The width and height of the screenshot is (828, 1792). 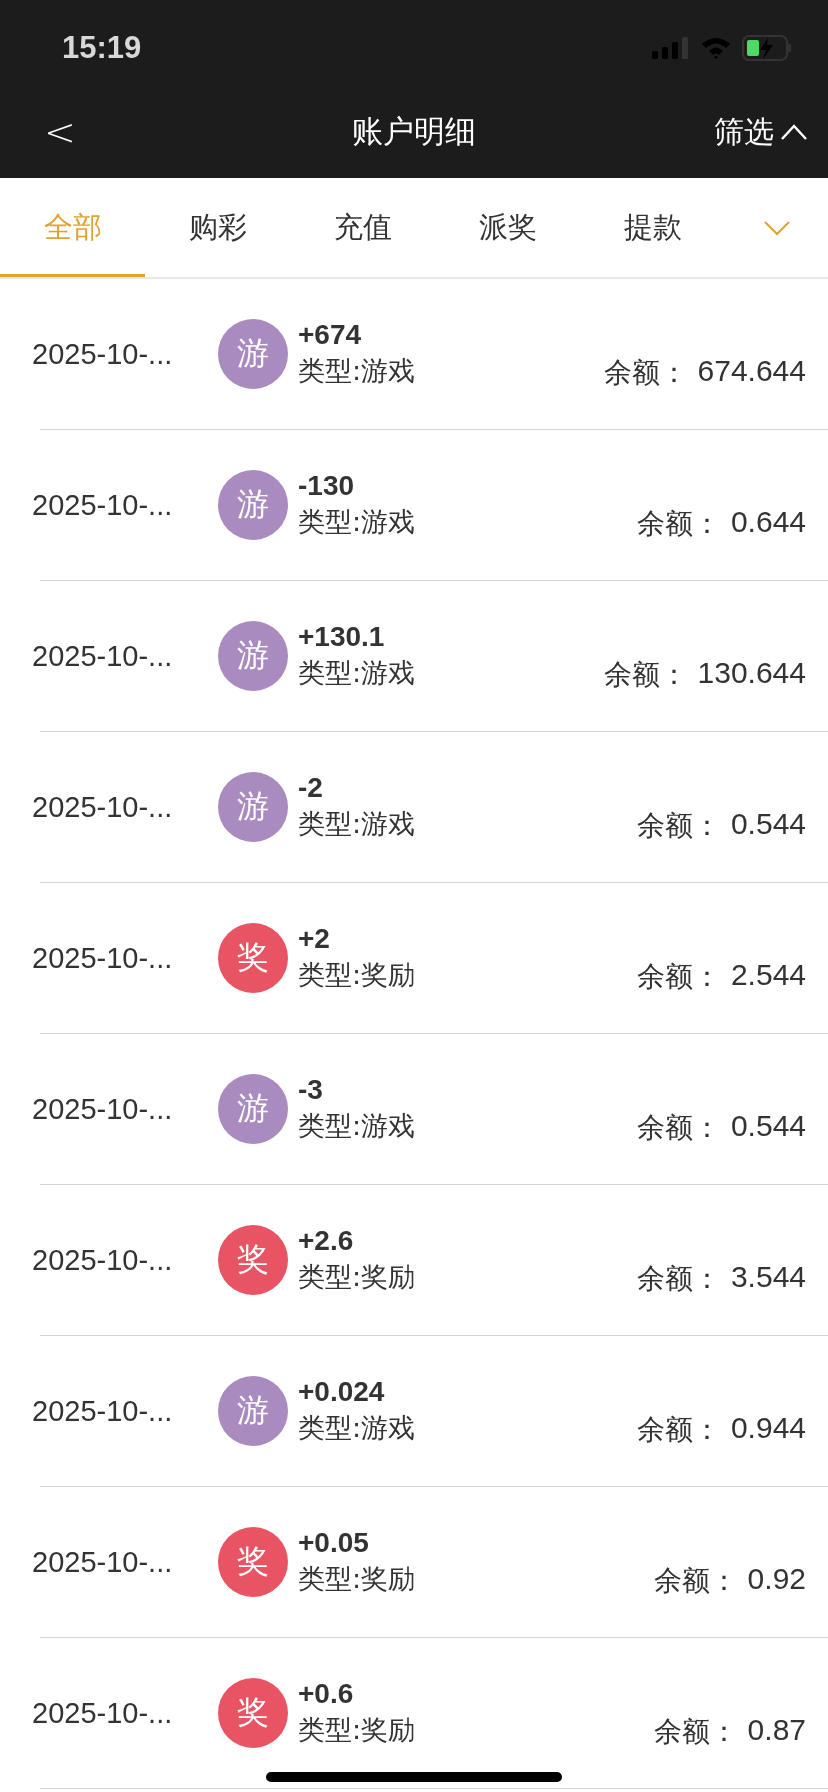 I want to click on filter-button: 筛选, so click(x=761, y=132).